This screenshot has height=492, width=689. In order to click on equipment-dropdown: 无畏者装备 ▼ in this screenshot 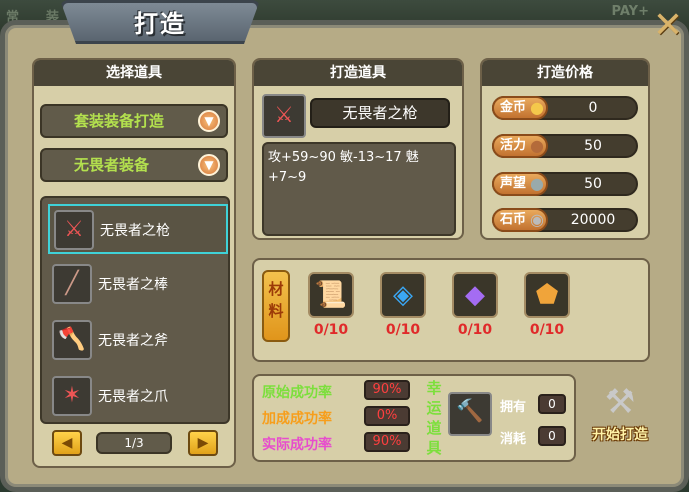, I will do `click(134, 165)`.